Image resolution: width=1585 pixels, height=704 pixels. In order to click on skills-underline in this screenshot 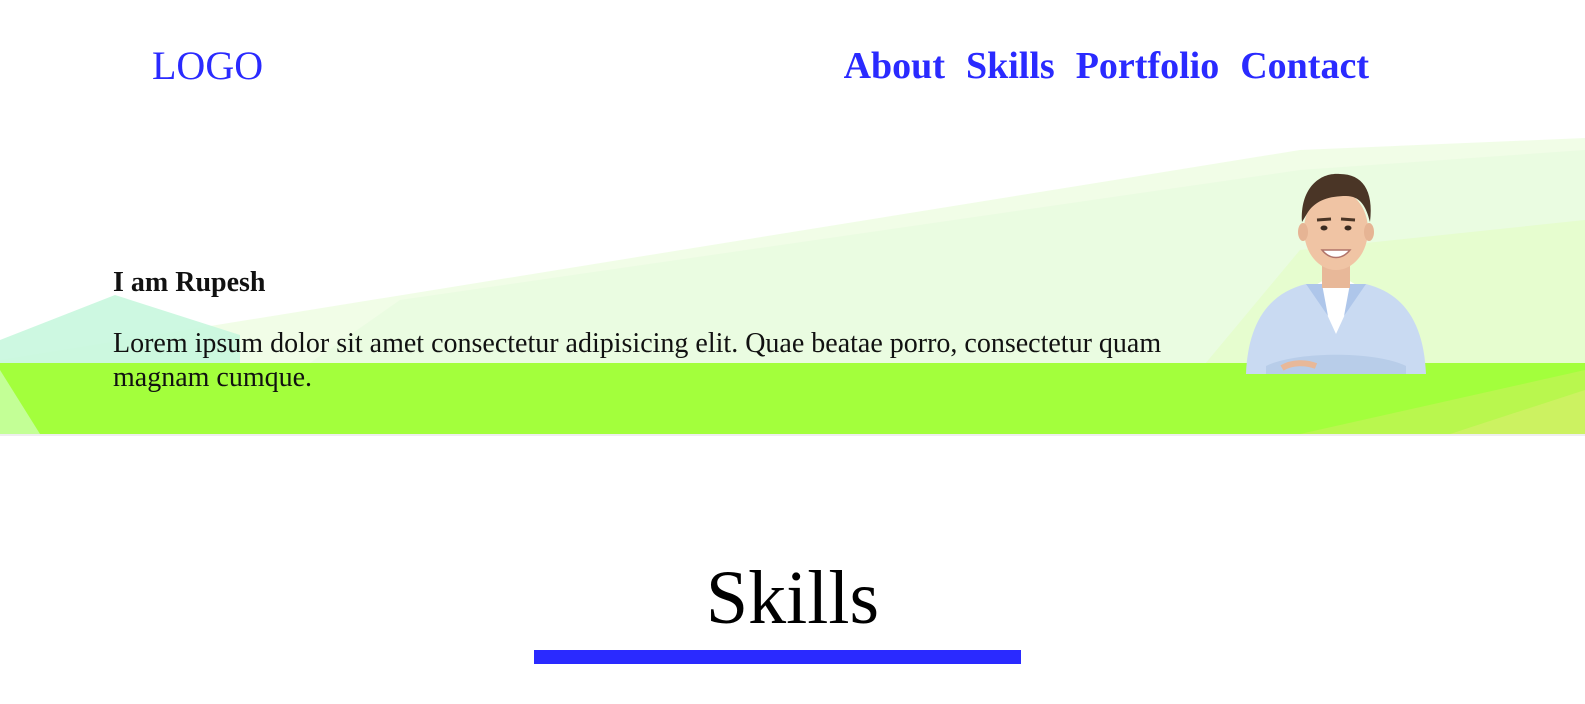, I will do `click(777, 657)`.